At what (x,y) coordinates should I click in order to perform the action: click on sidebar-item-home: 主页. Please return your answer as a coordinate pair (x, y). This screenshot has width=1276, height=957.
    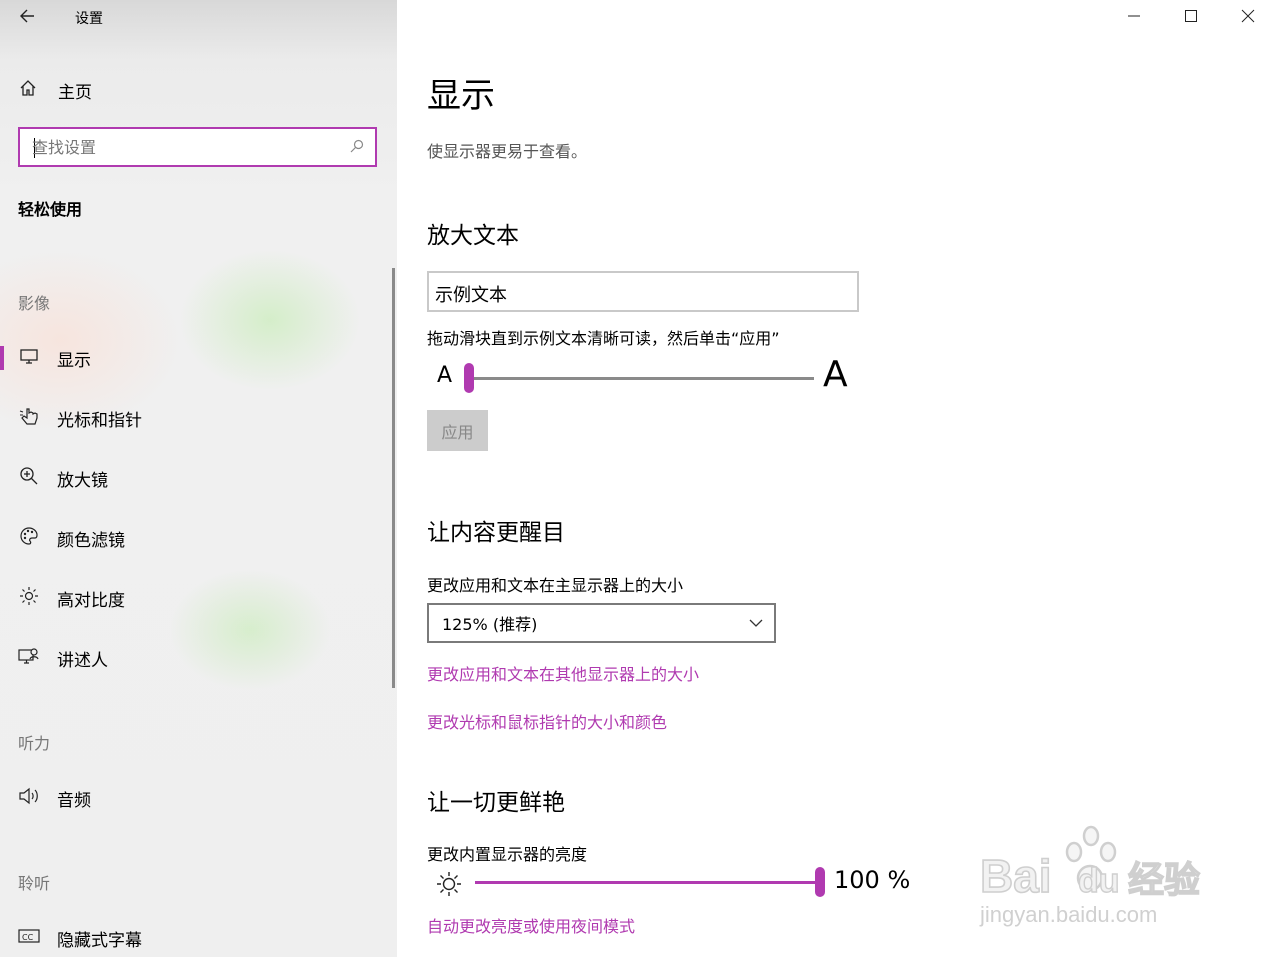
    Looking at the image, I should click on (55, 90).